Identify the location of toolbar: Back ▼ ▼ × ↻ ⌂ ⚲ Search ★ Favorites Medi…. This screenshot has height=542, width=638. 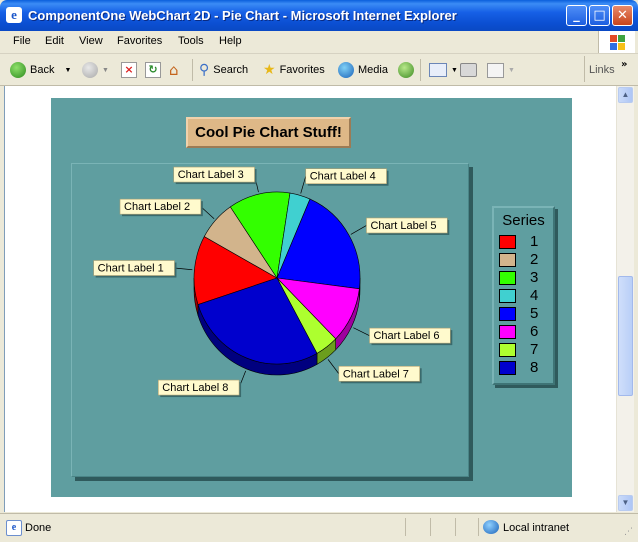
(319, 70).